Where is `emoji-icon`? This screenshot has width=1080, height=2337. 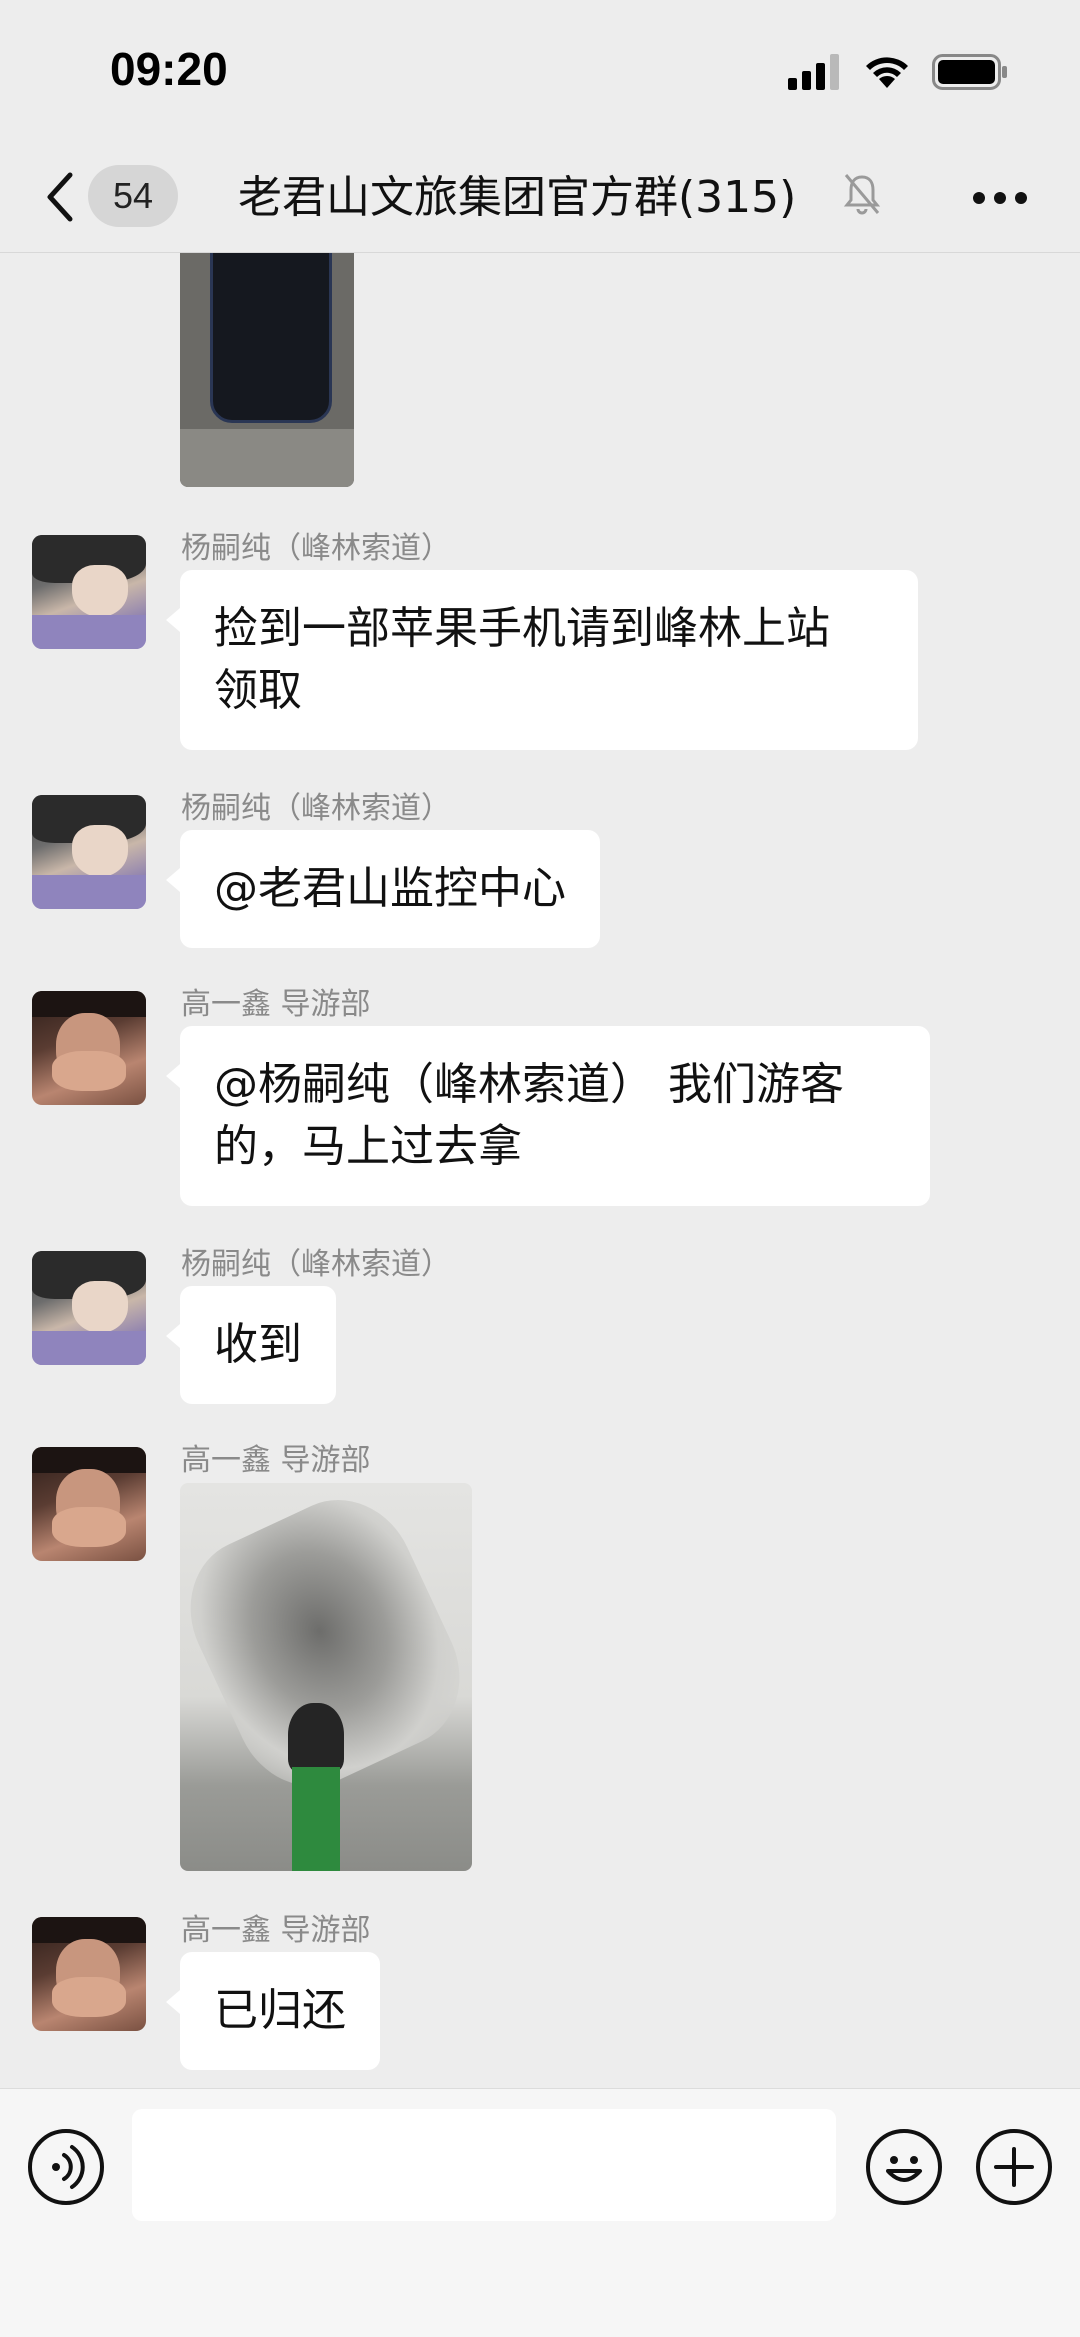 emoji-icon is located at coordinates (904, 2169).